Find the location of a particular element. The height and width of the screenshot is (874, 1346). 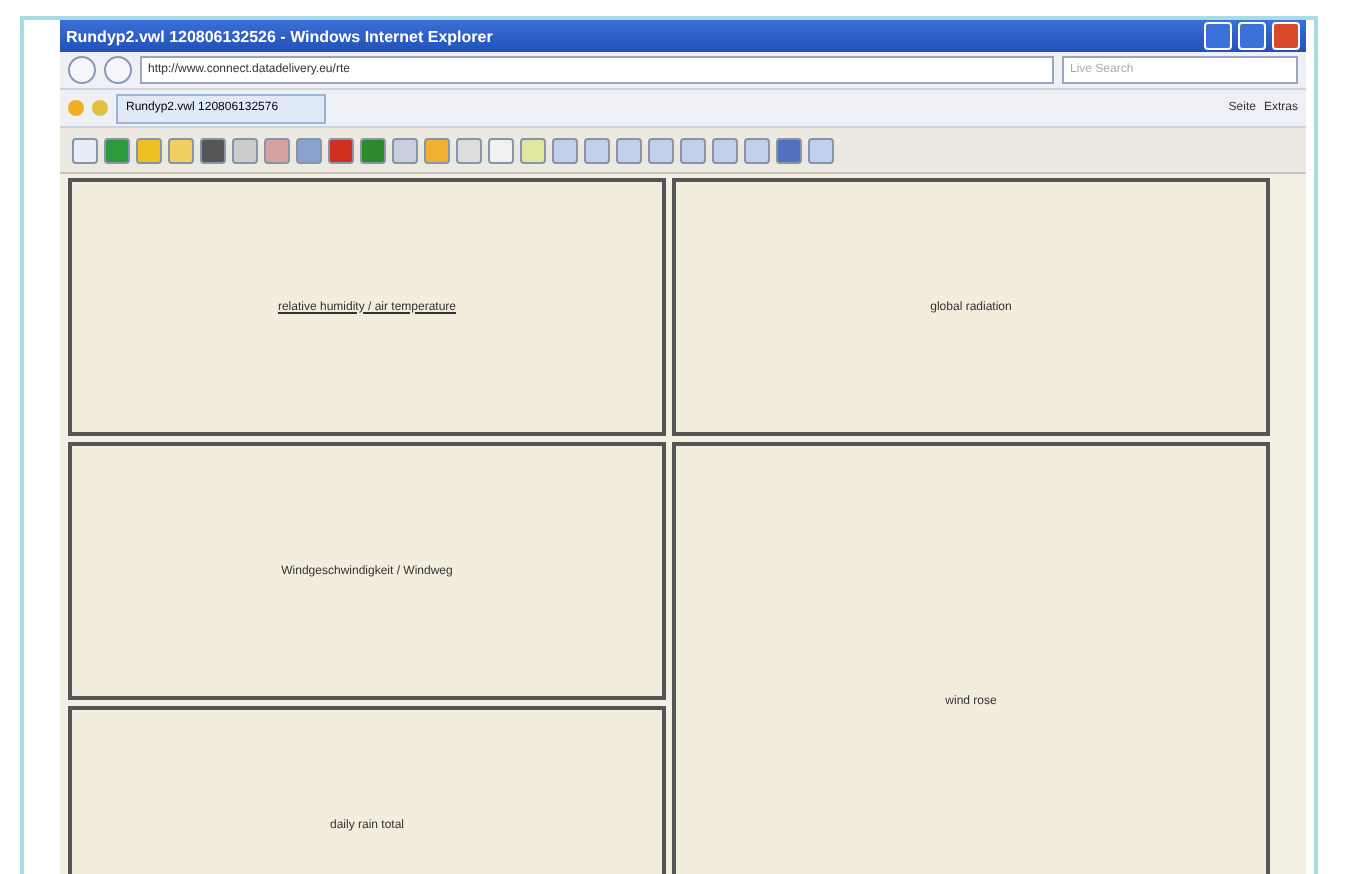

minimize-button is located at coordinates (1218, 36).